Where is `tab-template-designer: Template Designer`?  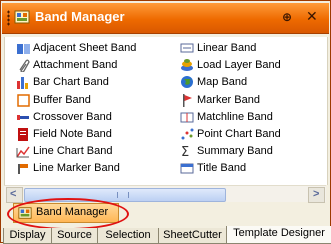 tab-template-designer: Template Designer is located at coordinates (278, 235).